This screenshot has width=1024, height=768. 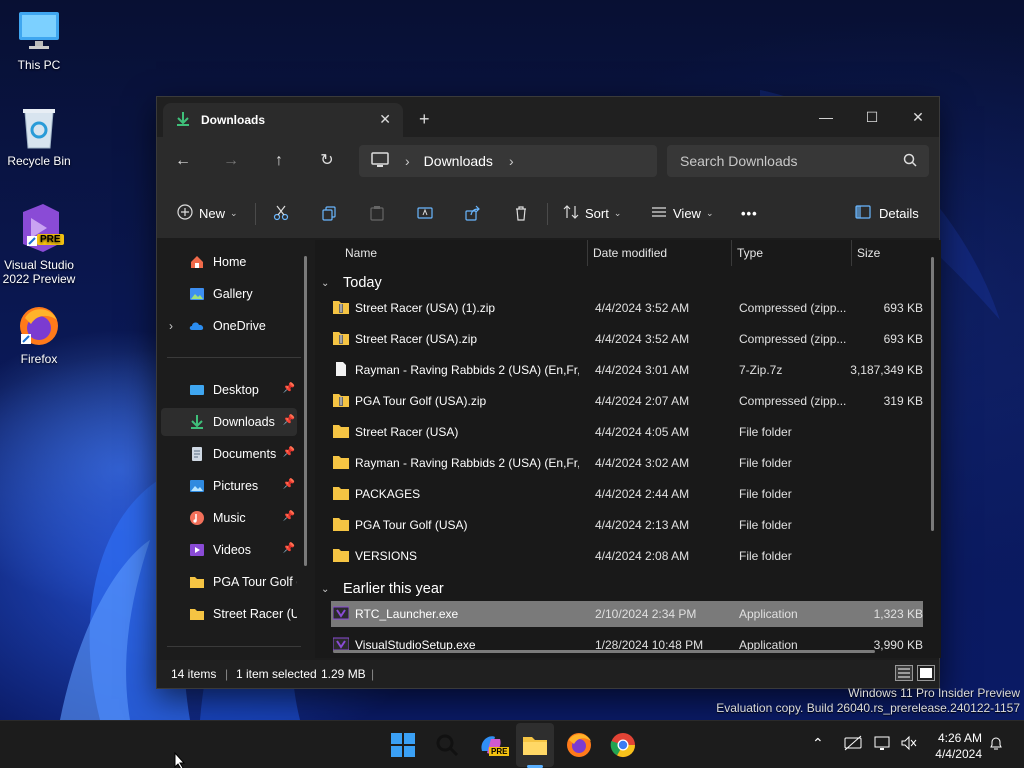 I want to click on sidebar-label: PGA Tour Golf (U, so click(x=255, y=582).